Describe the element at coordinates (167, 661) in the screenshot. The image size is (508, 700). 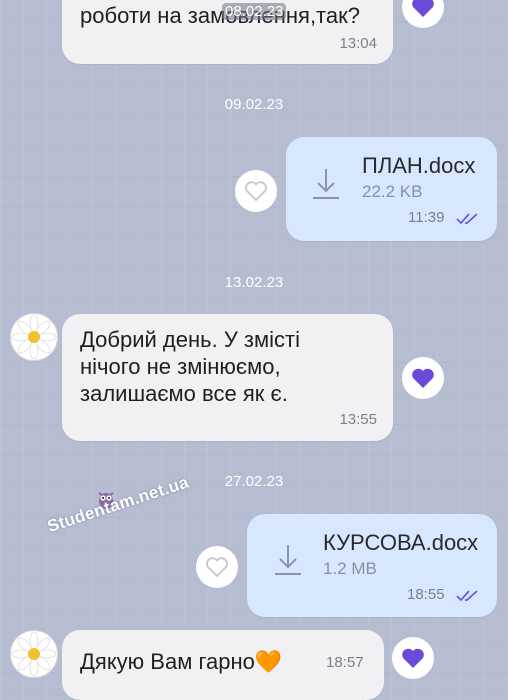
I see `message-text-content: Дякую Вам гарно` at that location.